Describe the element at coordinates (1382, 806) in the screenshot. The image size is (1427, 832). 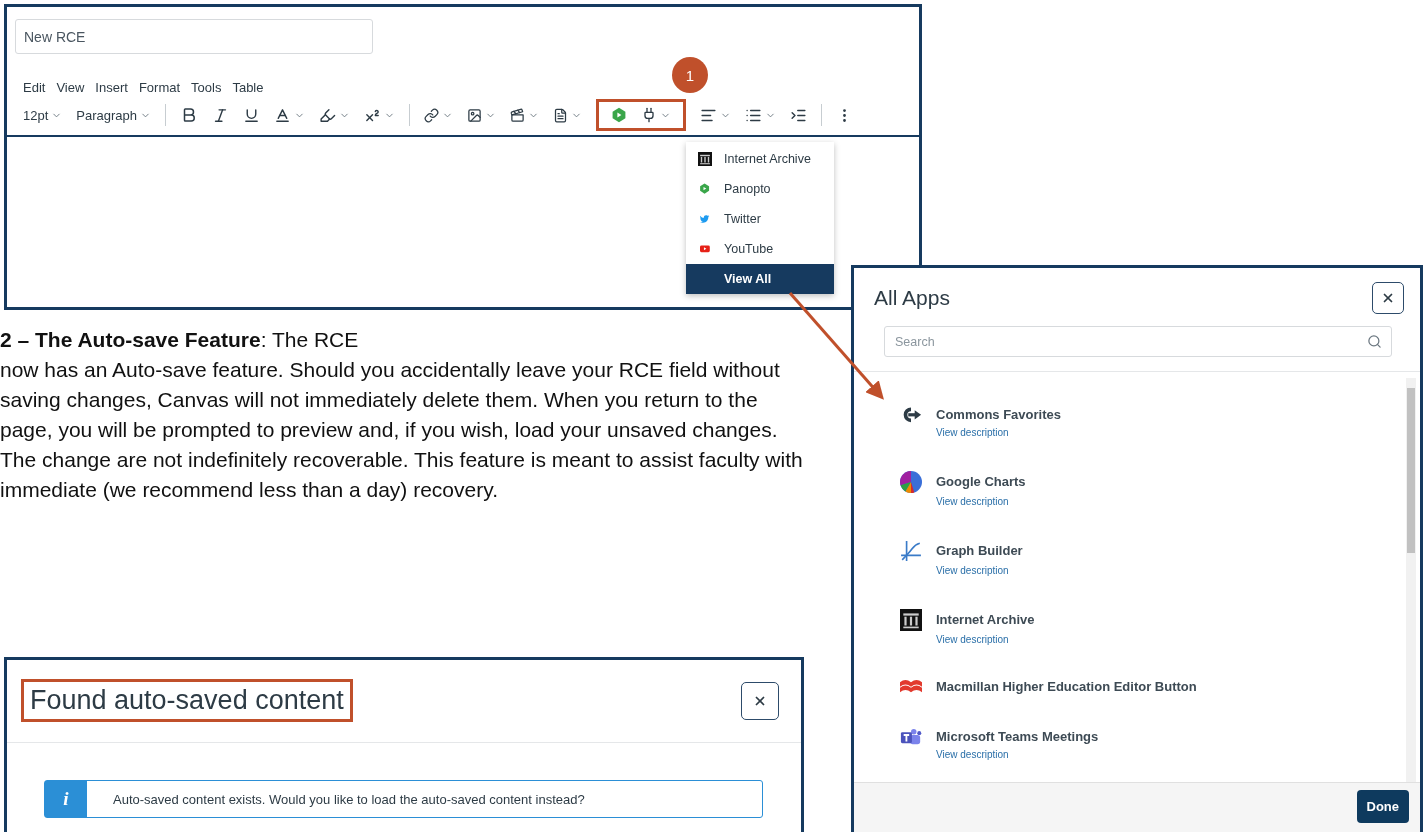
I see `done-button: Done` at that location.